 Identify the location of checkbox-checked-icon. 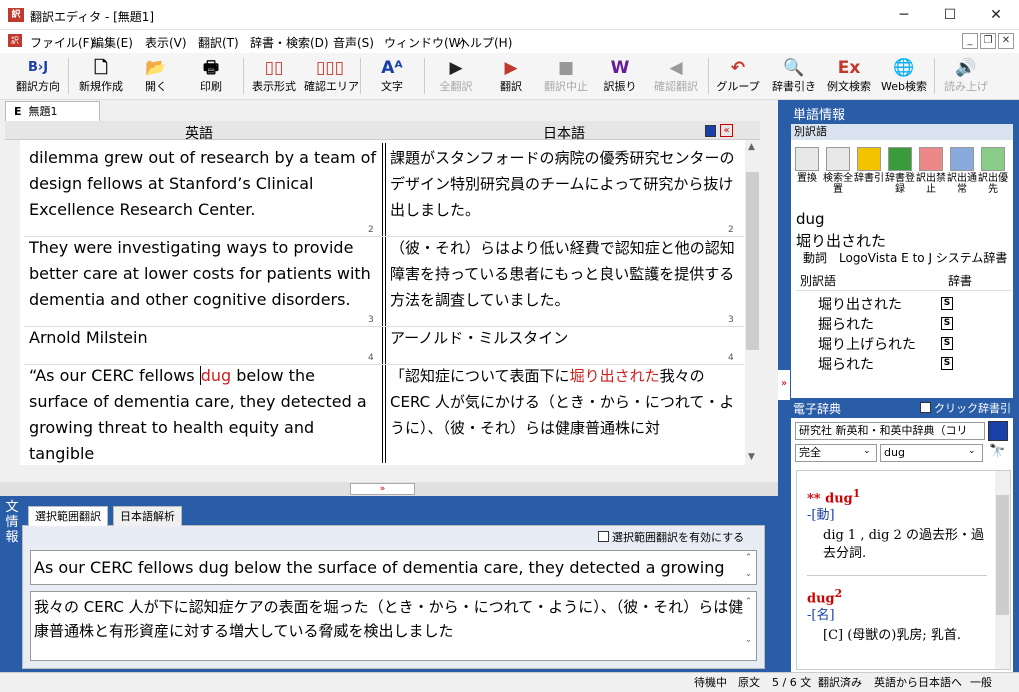
(925, 407).